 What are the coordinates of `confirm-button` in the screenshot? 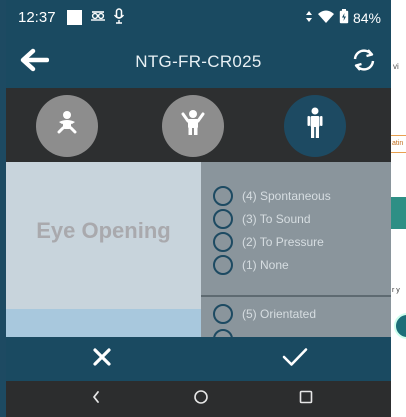 It's located at (295, 359).